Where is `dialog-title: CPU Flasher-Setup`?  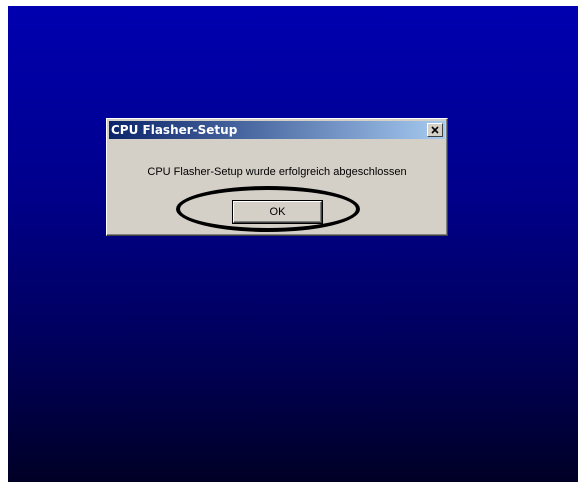
dialog-title: CPU Flasher-Setup is located at coordinates (174, 130).